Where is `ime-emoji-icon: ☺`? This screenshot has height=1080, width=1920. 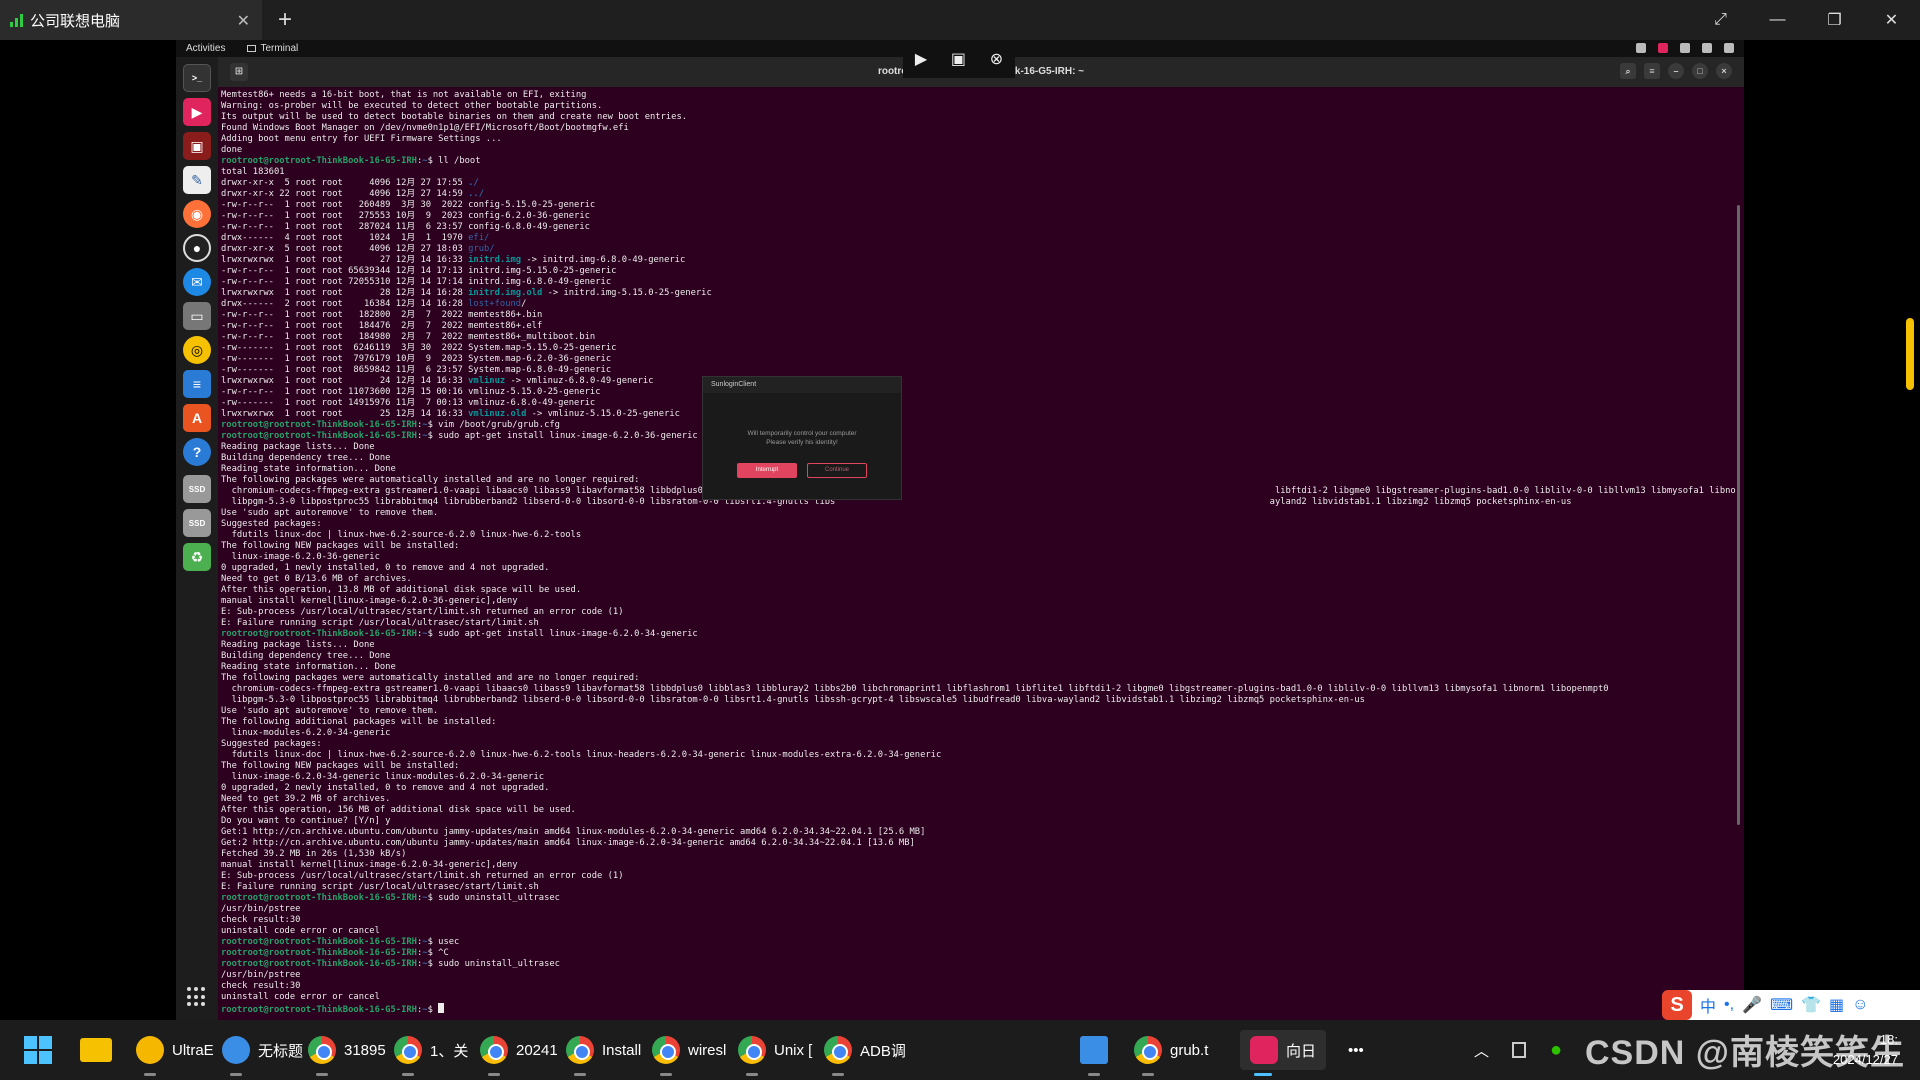
ime-emoji-icon: ☺ is located at coordinates (1860, 1005).